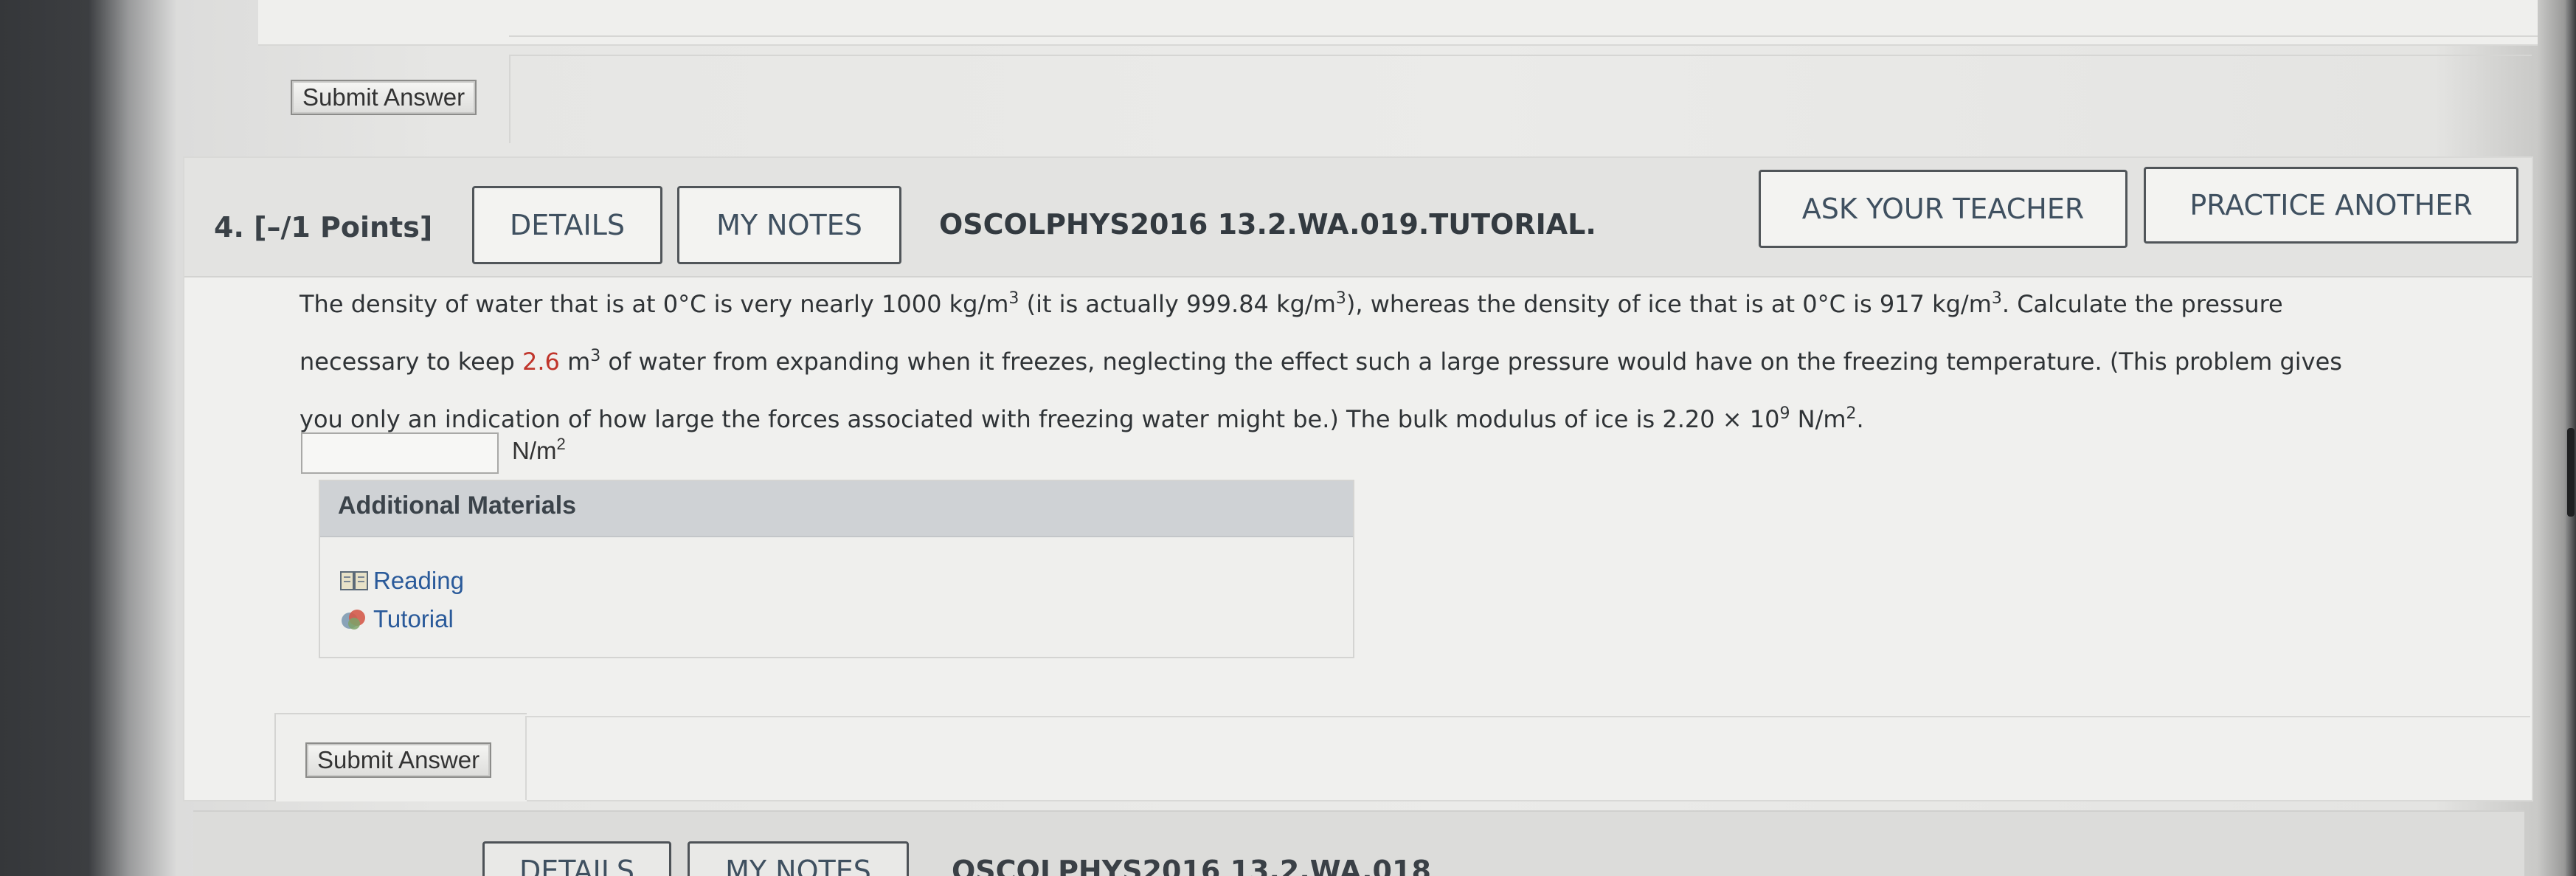 The height and width of the screenshot is (876, 2576). What do you see at coordinates (354, 581) in the screenshot?
I see `book-icon` at bounding box center [354, 581].